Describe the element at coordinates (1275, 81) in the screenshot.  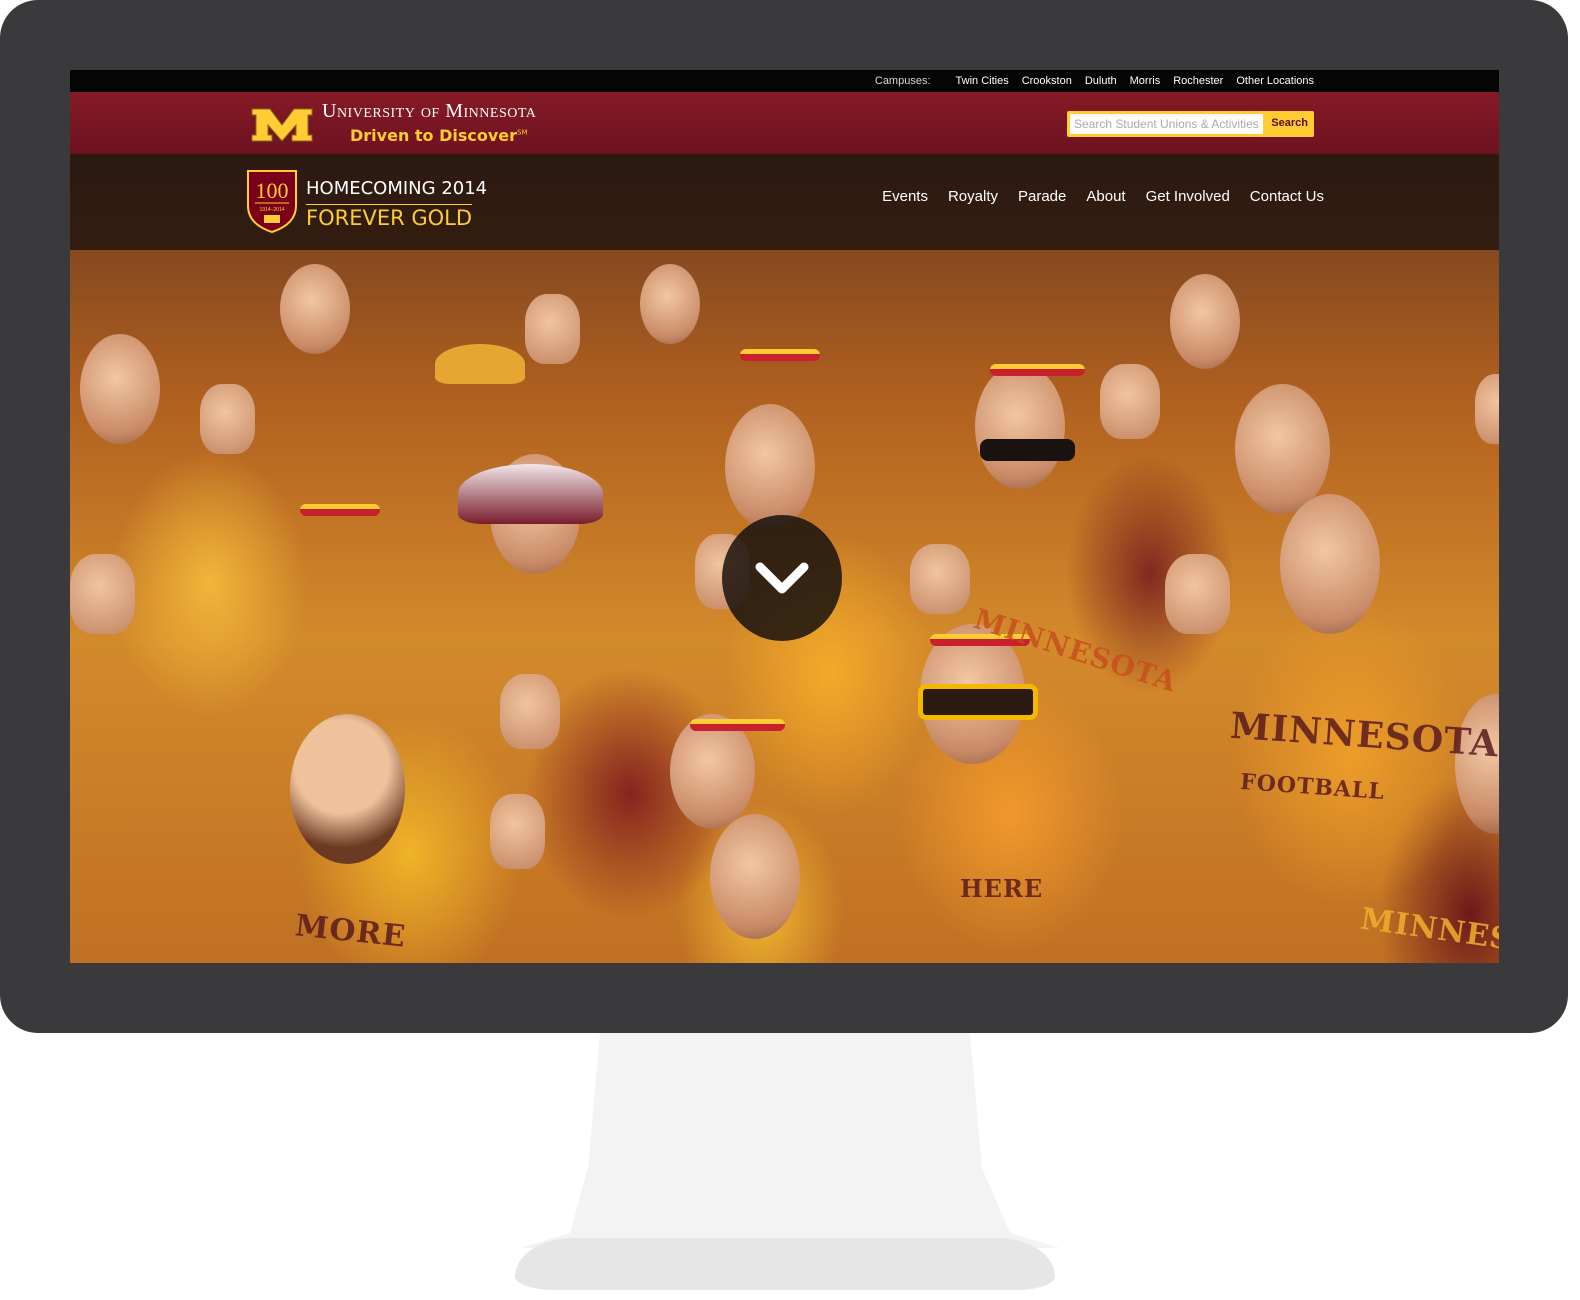
I see `campus-link-other-locations: Other Locations` at that location.